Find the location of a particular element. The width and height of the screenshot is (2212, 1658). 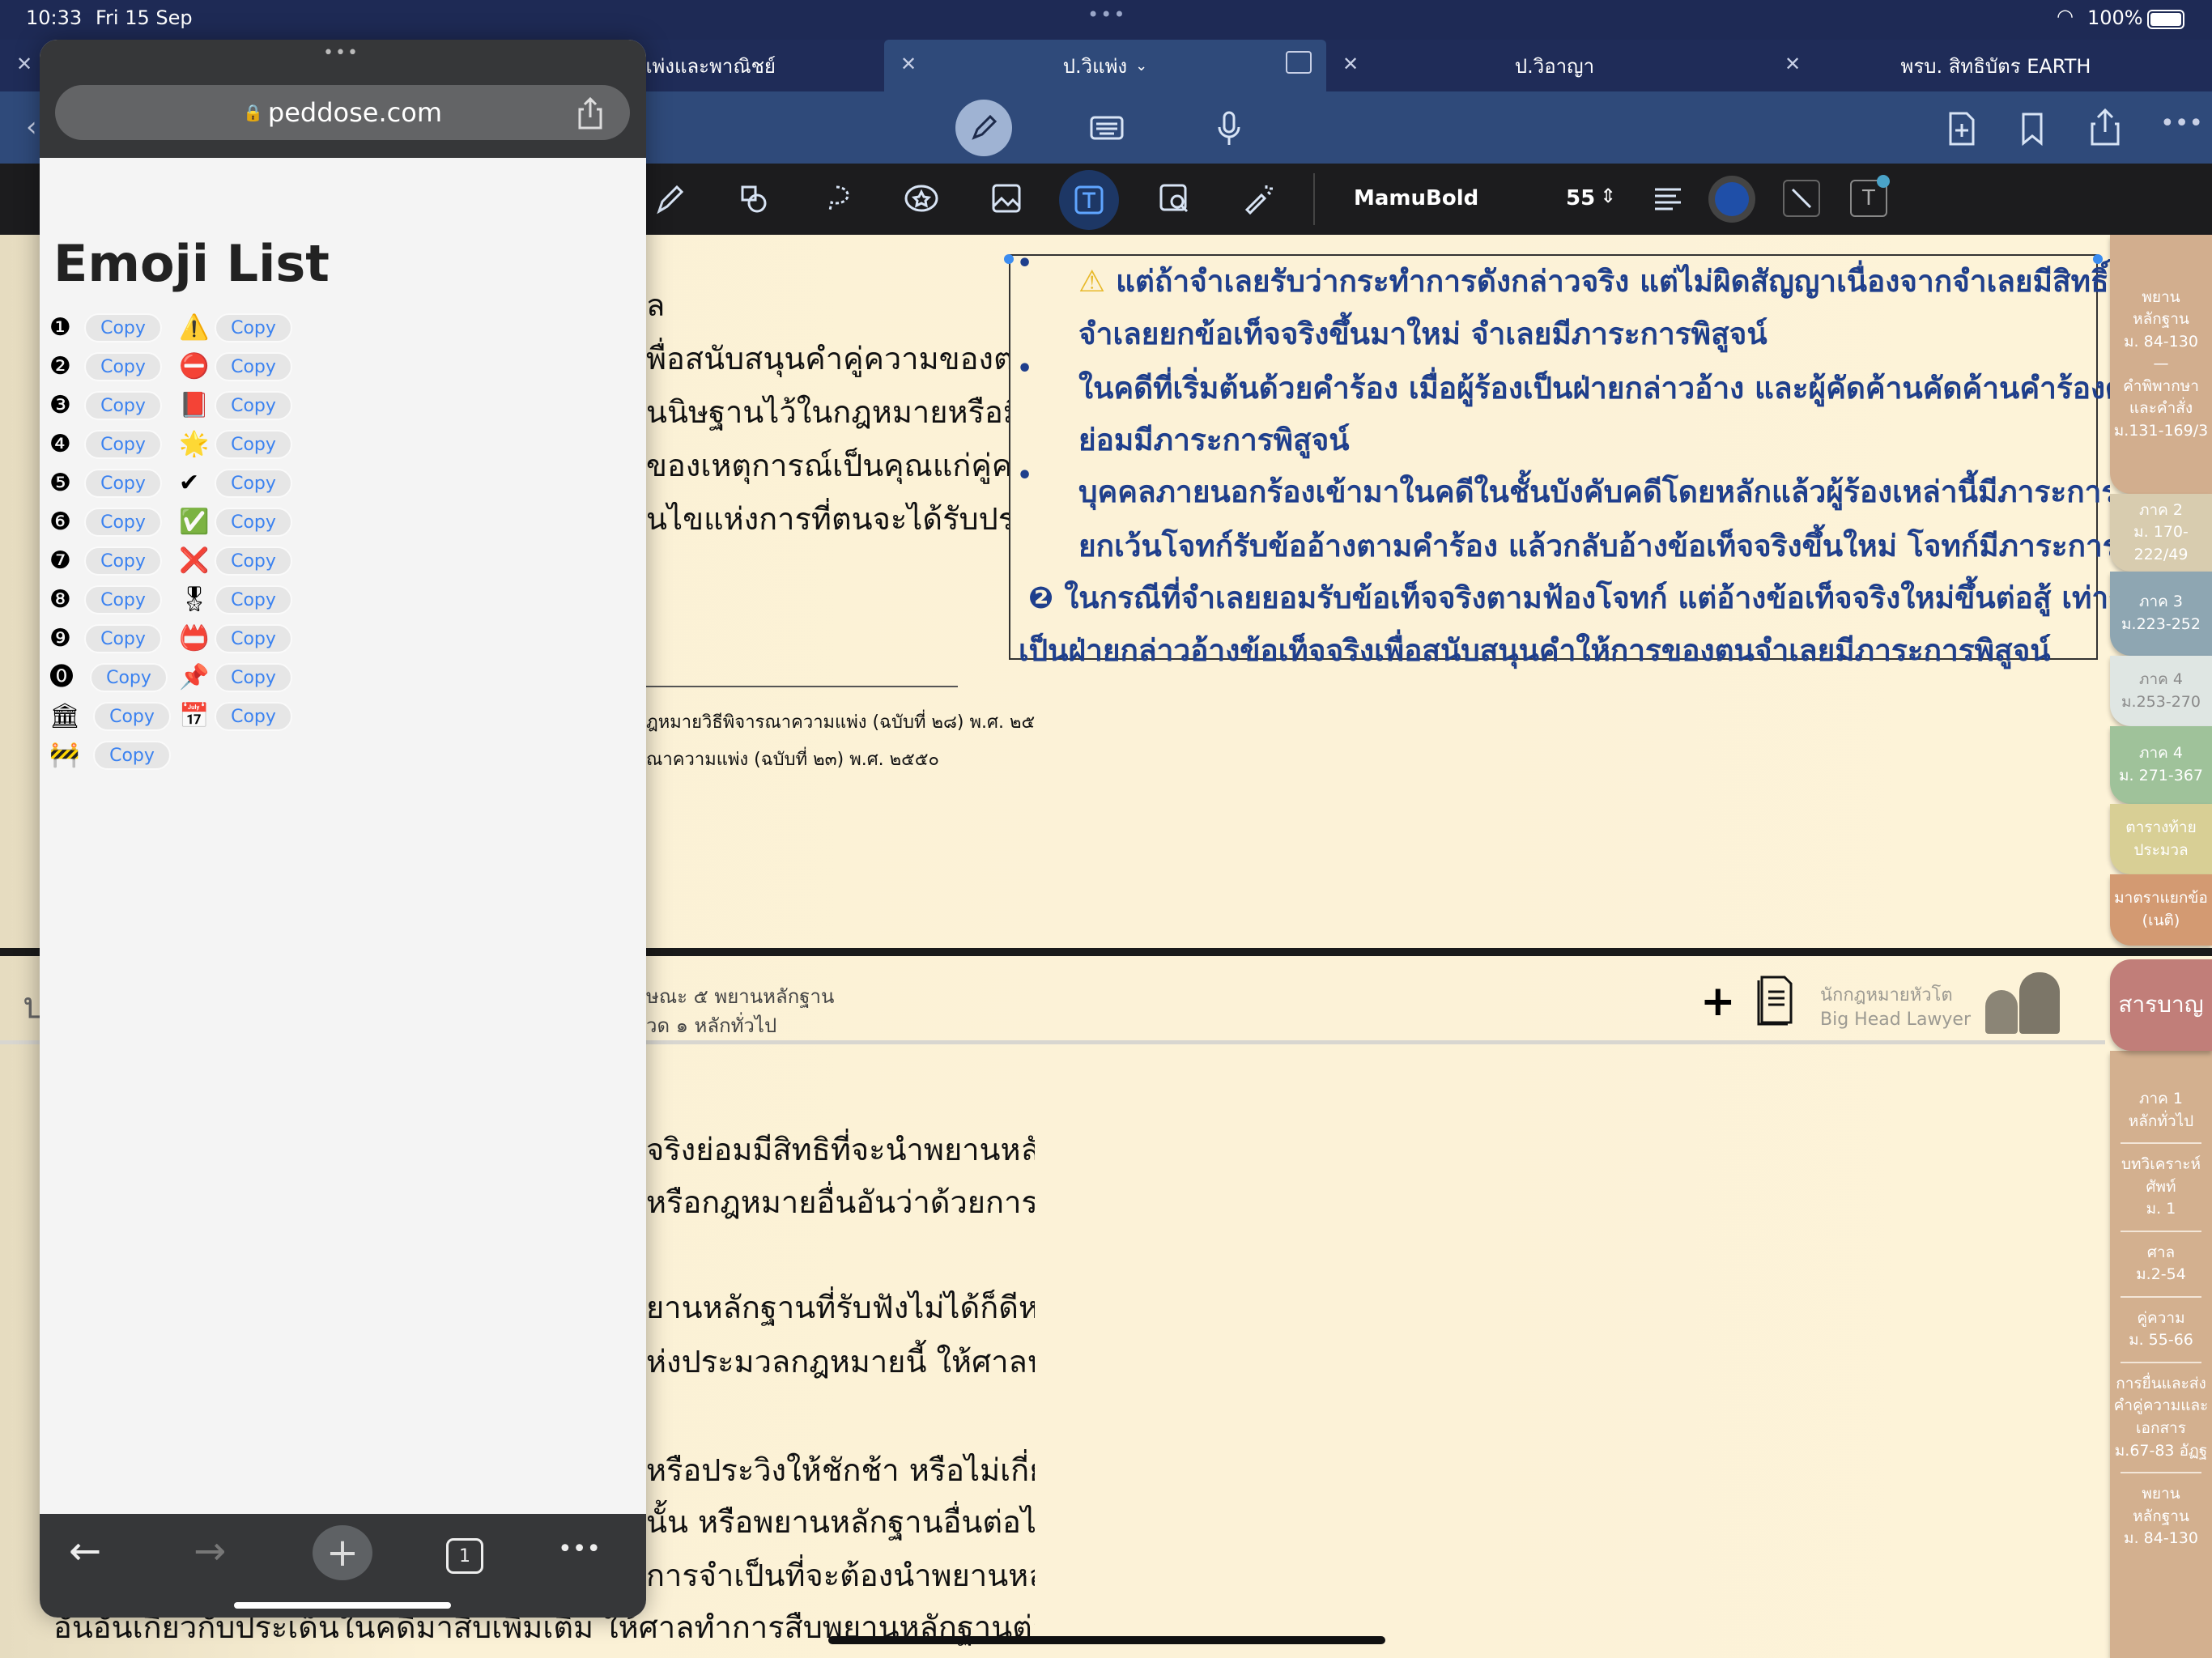

battery-icon is located at coordinates (2166, 19).